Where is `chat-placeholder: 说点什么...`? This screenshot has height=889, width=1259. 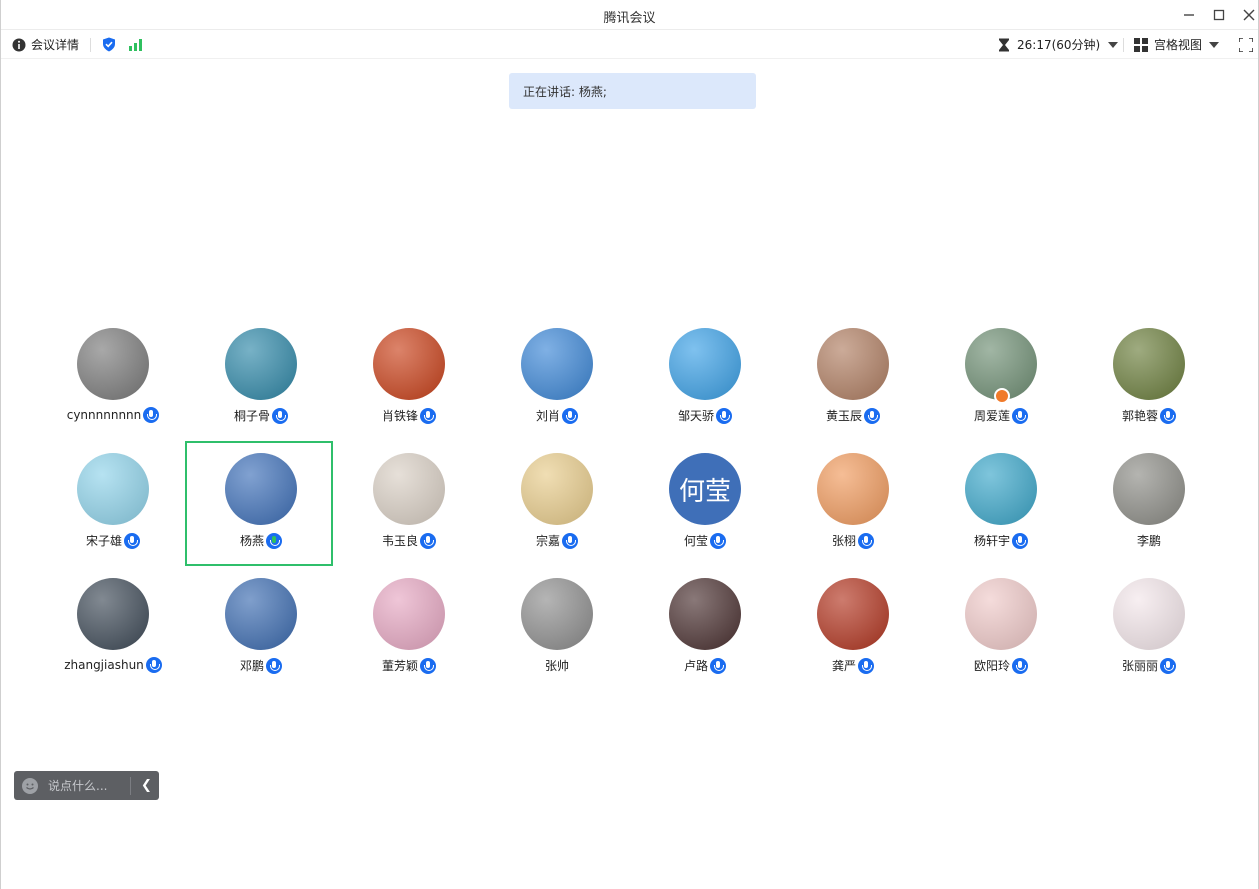
chat-placeholder: 说点什么... is located at coordinates (85, 785).